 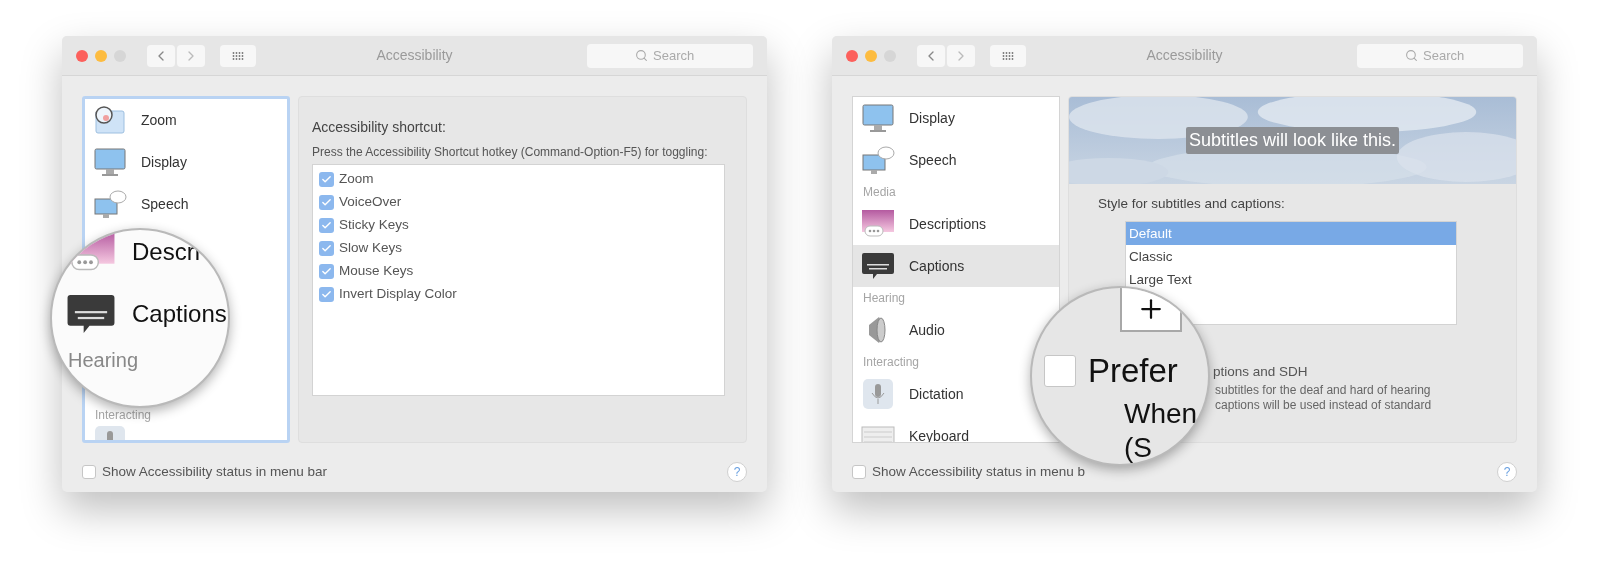 I want to click on caption-bubble-icon, so click(x=878, y=266).